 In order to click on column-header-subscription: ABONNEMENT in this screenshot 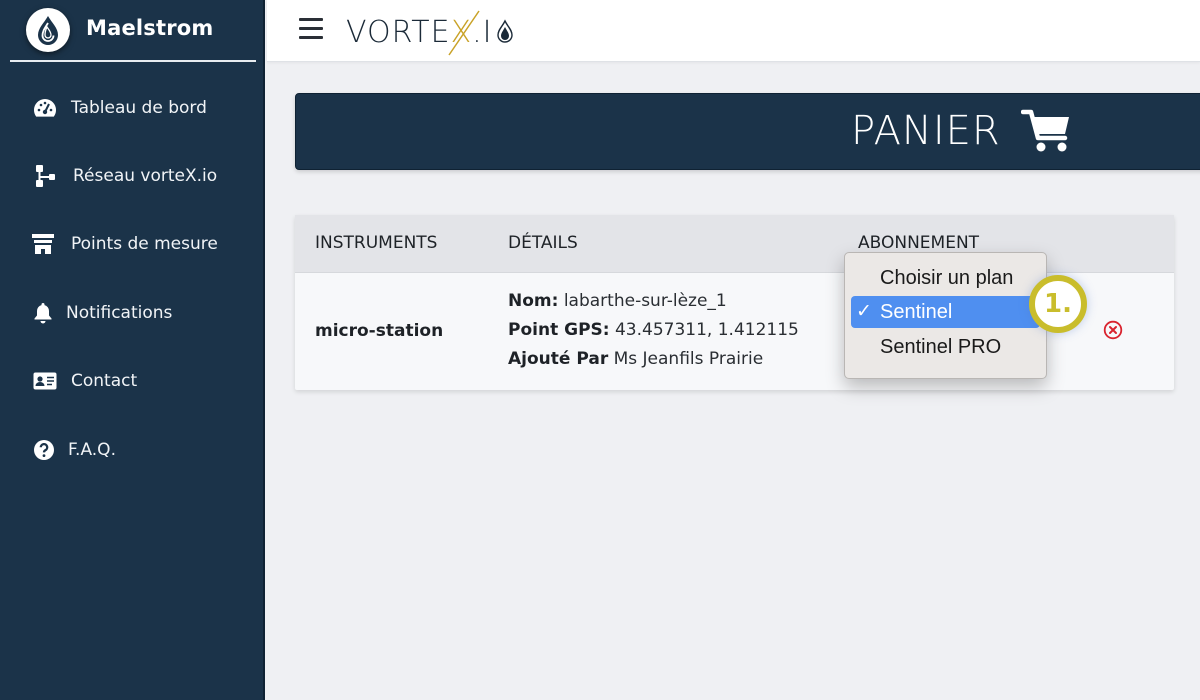, I will do `click(919, 243)`.